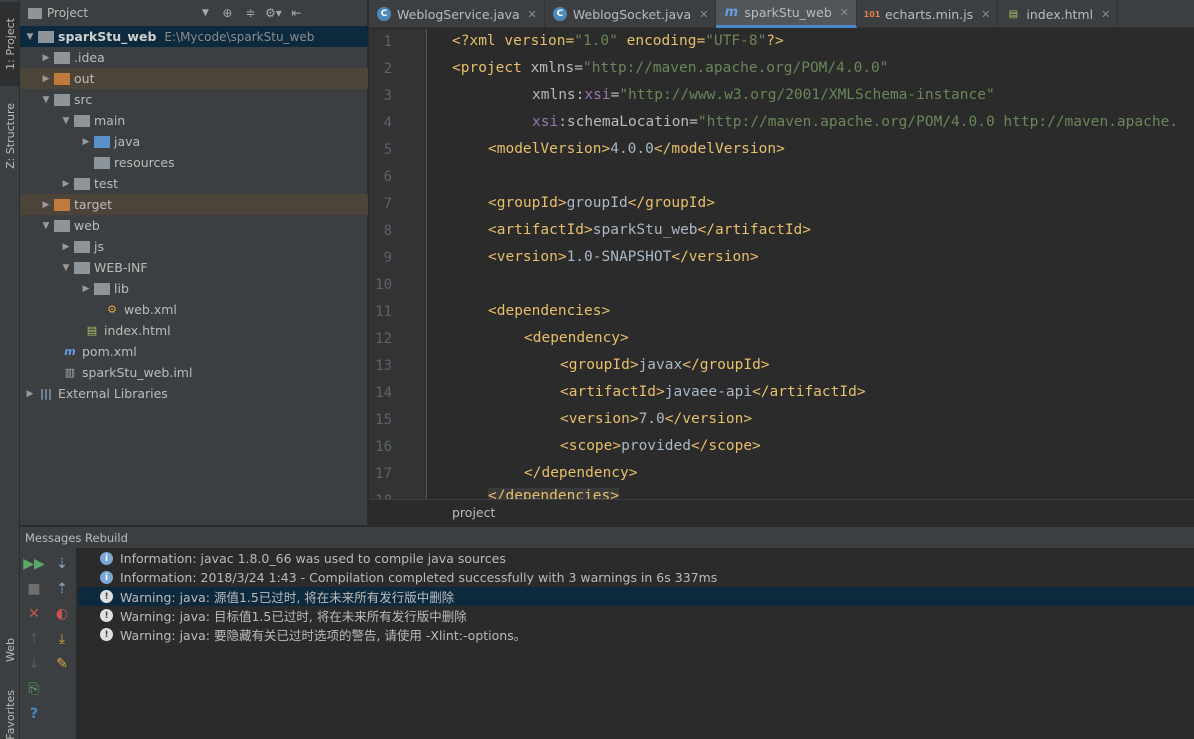 The image size is (1194, 739). I want to click on tree-item-target: ▶ target, so click(194, 204).